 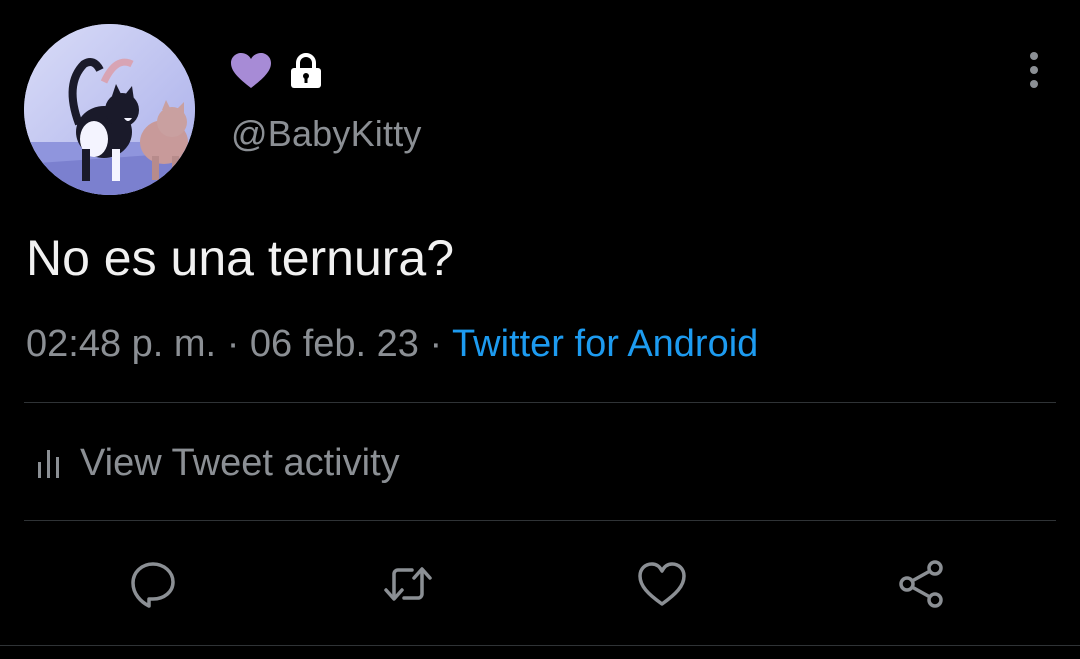 I want to click on tweet-source-link: Twitter for Android, so click(x=605, y=344).